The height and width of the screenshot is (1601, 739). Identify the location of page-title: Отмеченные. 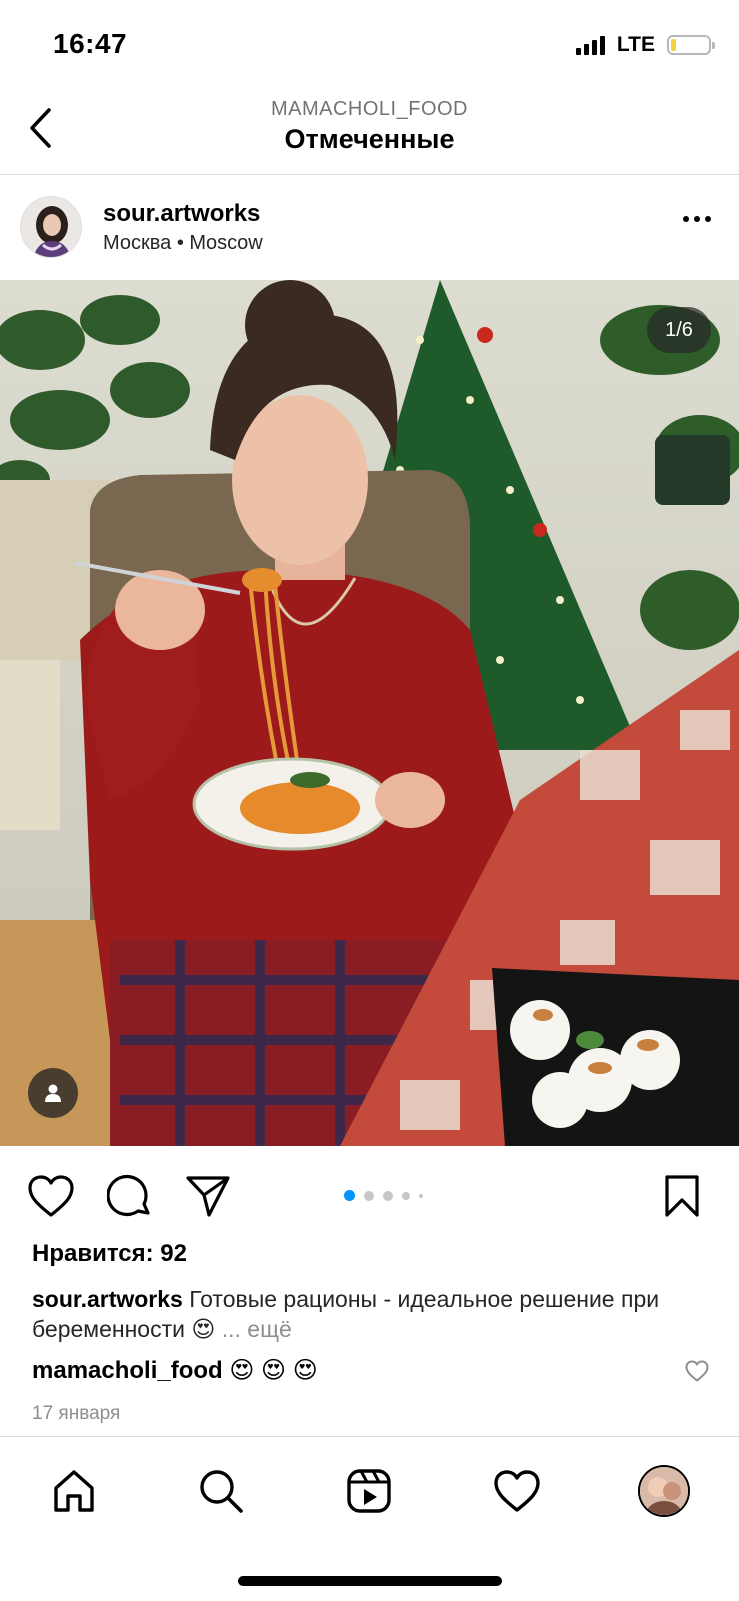
(369, 139).